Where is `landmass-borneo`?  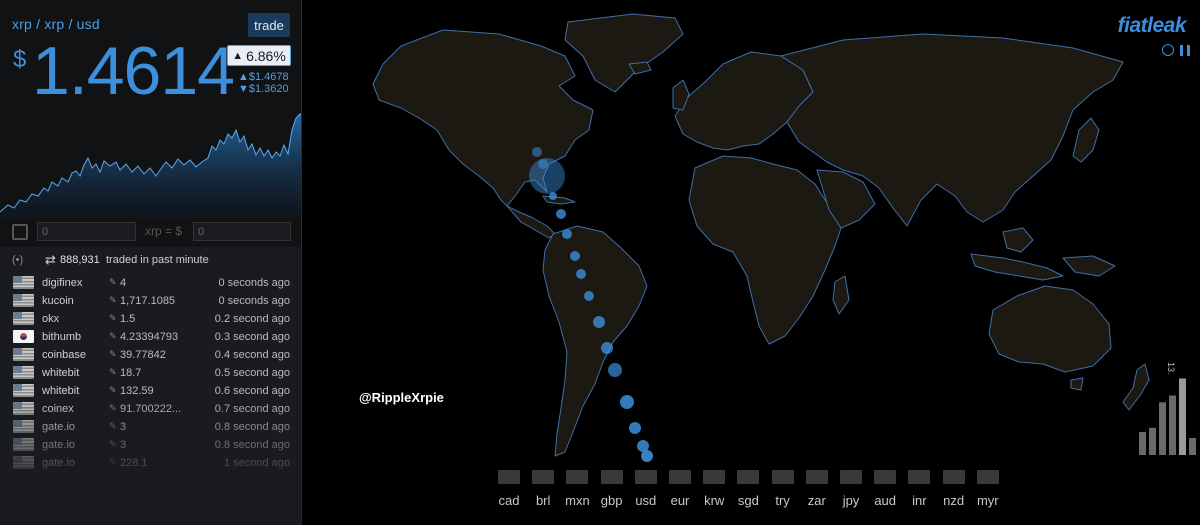 landmass-borneo is located at coordinates (1018, 240).